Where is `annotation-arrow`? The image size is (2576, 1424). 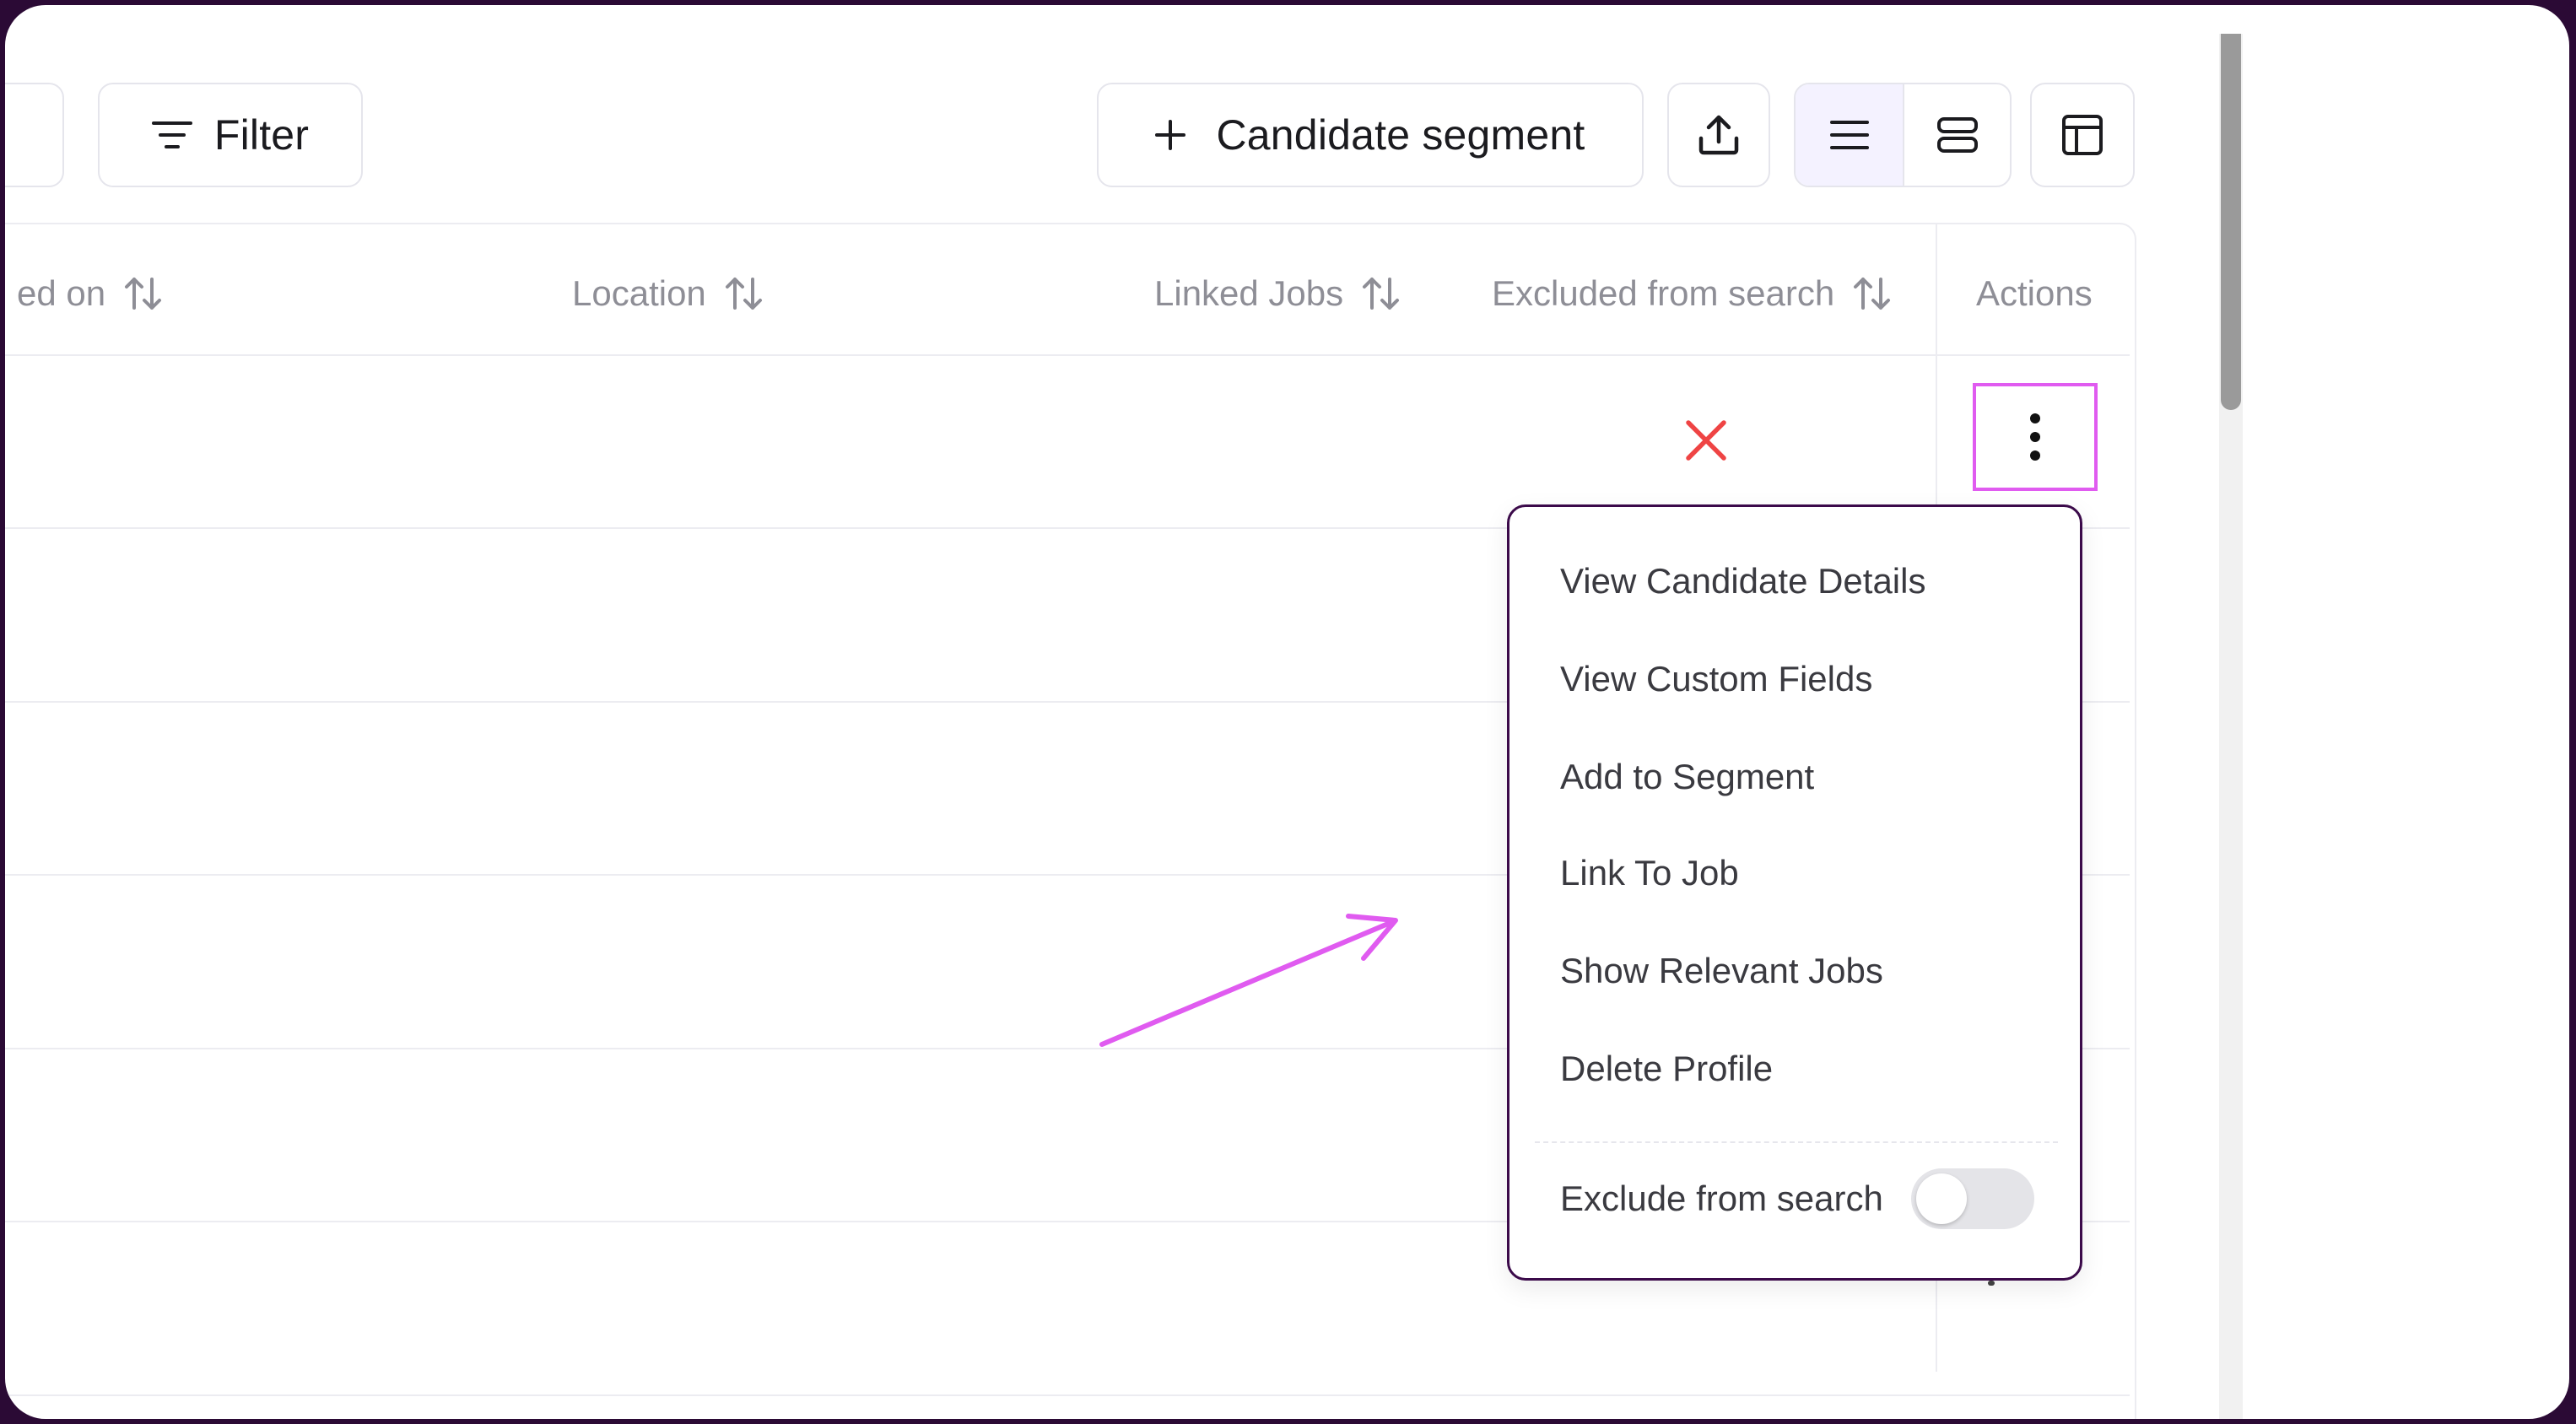 annotation-arrow is located at coordinates (1248, 980).